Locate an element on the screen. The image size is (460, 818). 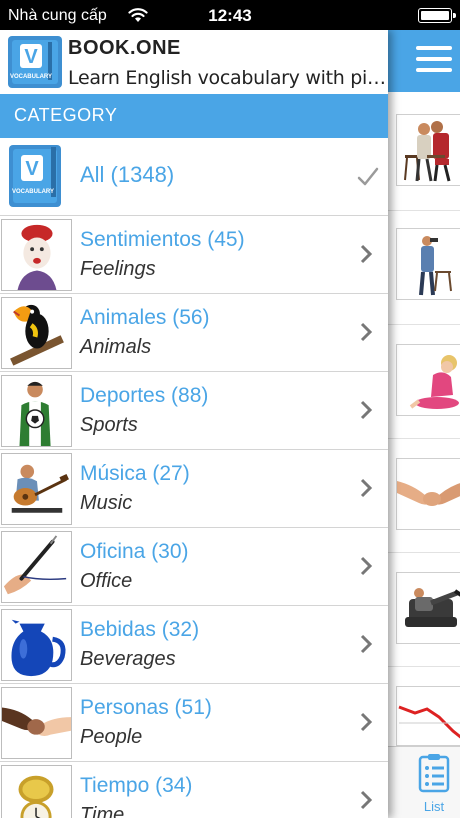
category-subtitle: People is located at coordinates (111, 737).